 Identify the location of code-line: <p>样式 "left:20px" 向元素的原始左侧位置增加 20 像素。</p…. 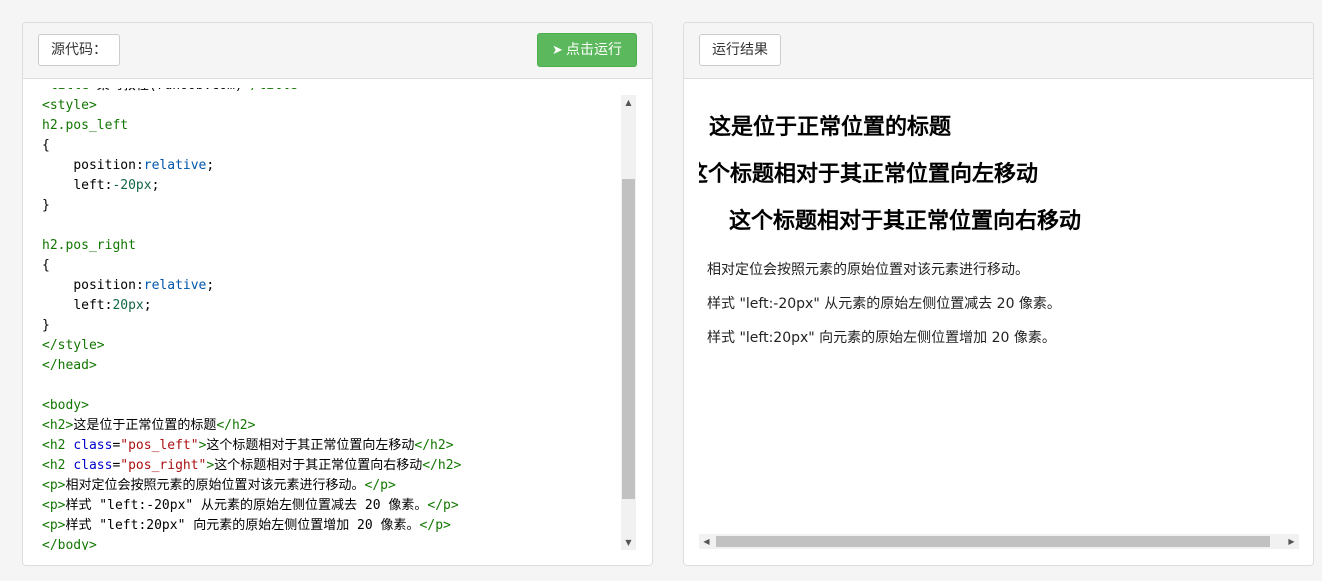
(246, 525).